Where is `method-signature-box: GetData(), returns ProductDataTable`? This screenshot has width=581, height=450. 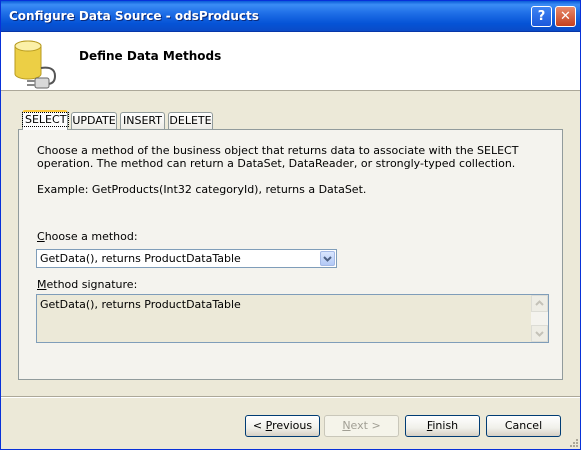
method-signature-box: GetData(), returns ProductDataTable is located at coordinates (292, 318).